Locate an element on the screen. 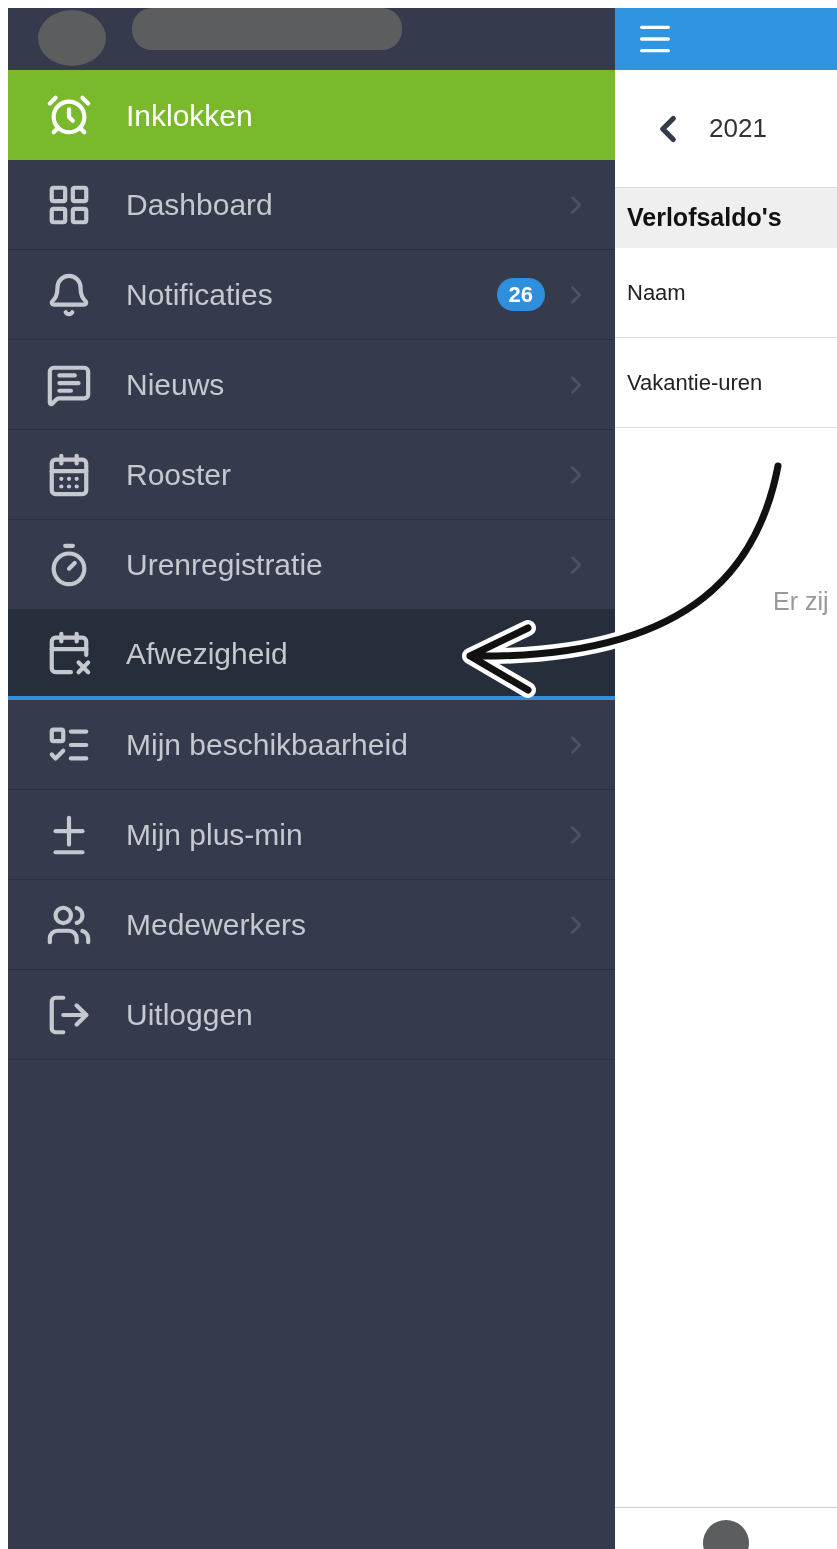 This screenshot has height=1549, width=837. menu-label: Mijn beschikbaarheid is located at coordinates (267, 745).